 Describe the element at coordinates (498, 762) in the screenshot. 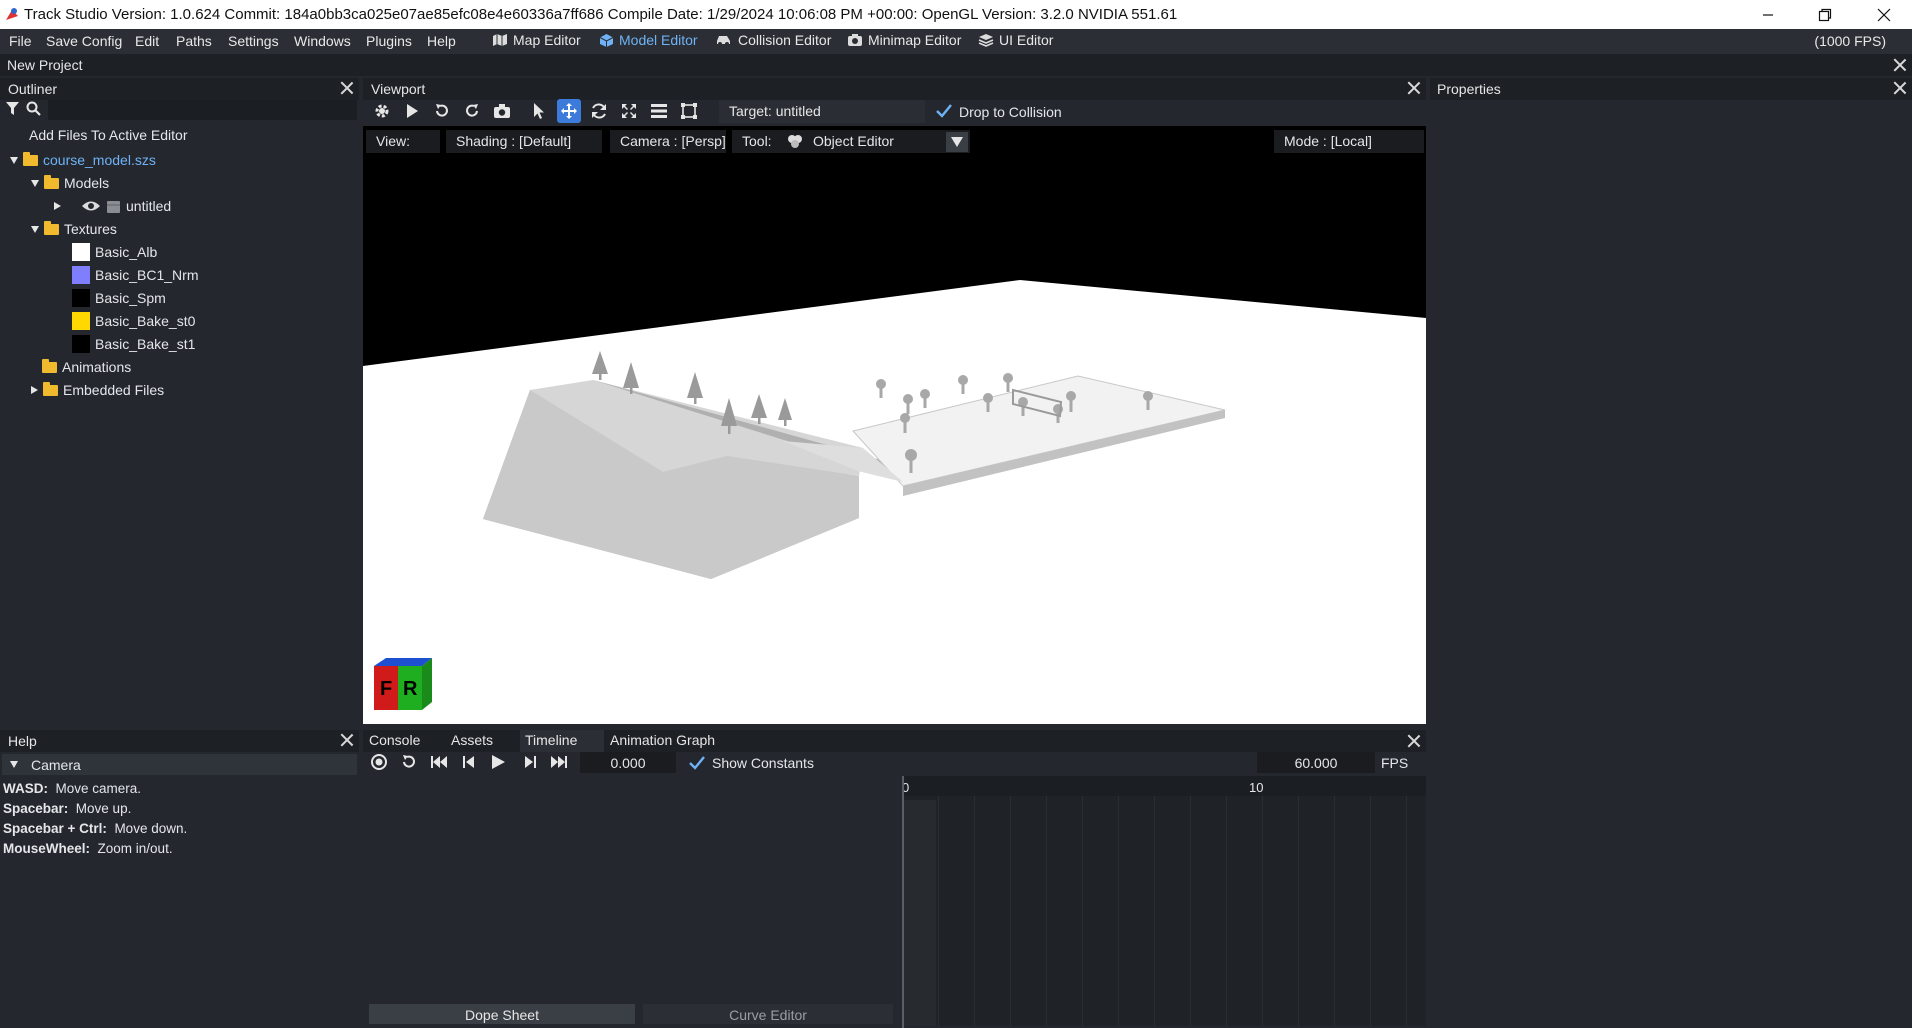

I see `play-timeline-icon` at that location.